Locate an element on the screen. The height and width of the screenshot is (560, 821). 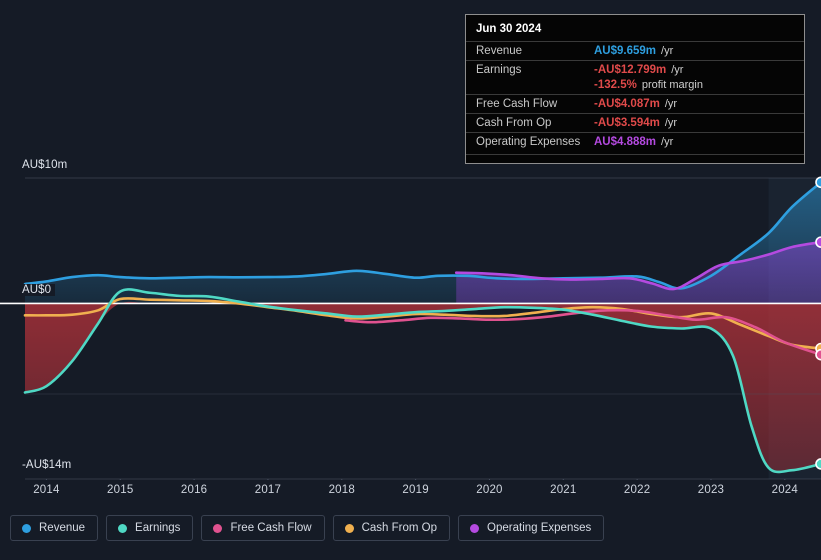
tooltip-row: Cash From Op -AU$3.594m/yr is located at coordinates (635, 122).